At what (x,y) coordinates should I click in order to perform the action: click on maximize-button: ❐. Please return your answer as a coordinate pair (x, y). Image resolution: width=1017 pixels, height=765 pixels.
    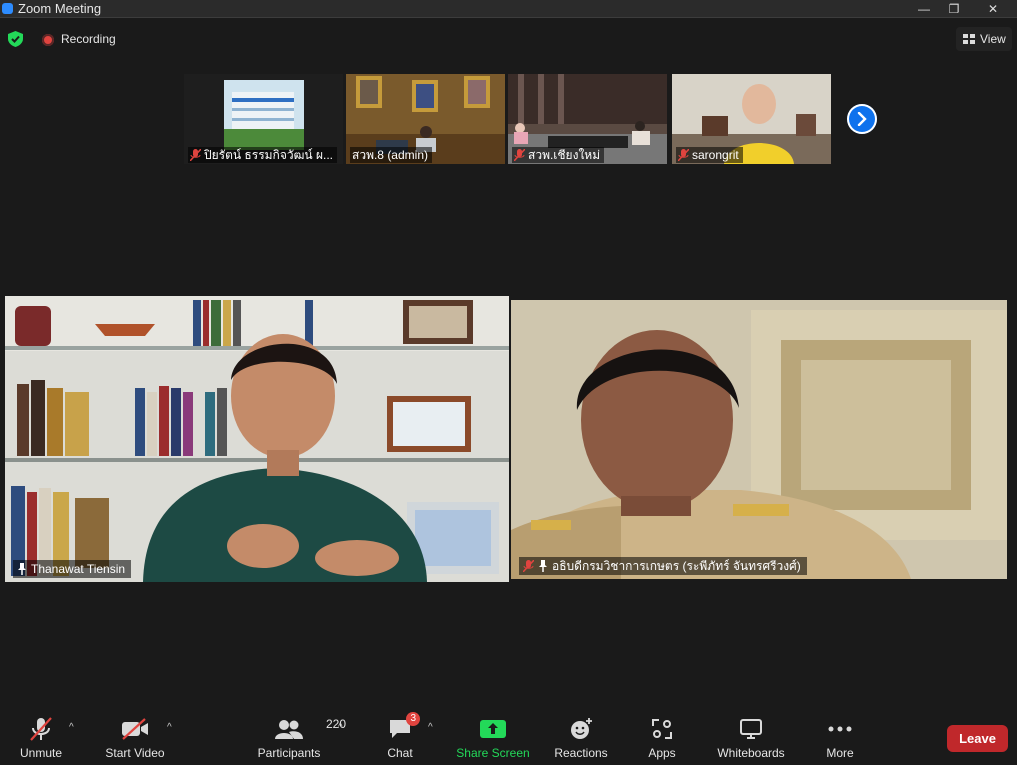
    Looking at the image, I should click on (954, 8).